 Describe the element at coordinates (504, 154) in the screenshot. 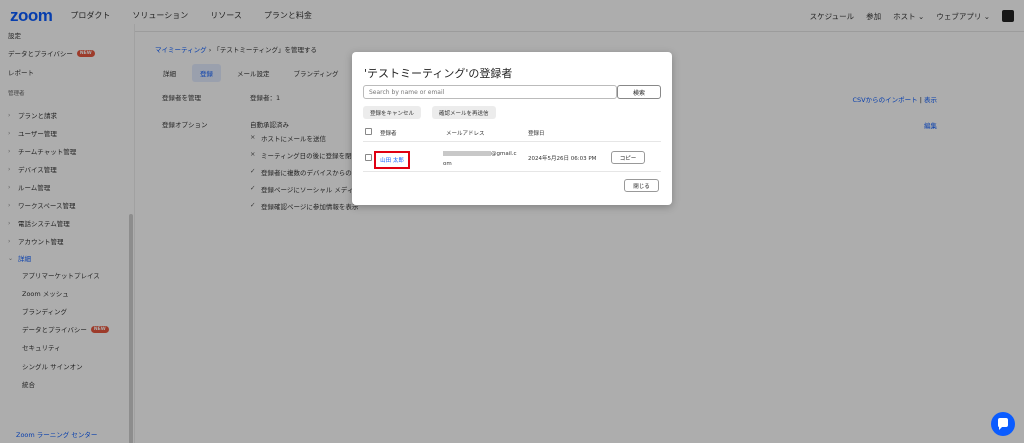

I see `email-visible: @gmail.c` at that location.